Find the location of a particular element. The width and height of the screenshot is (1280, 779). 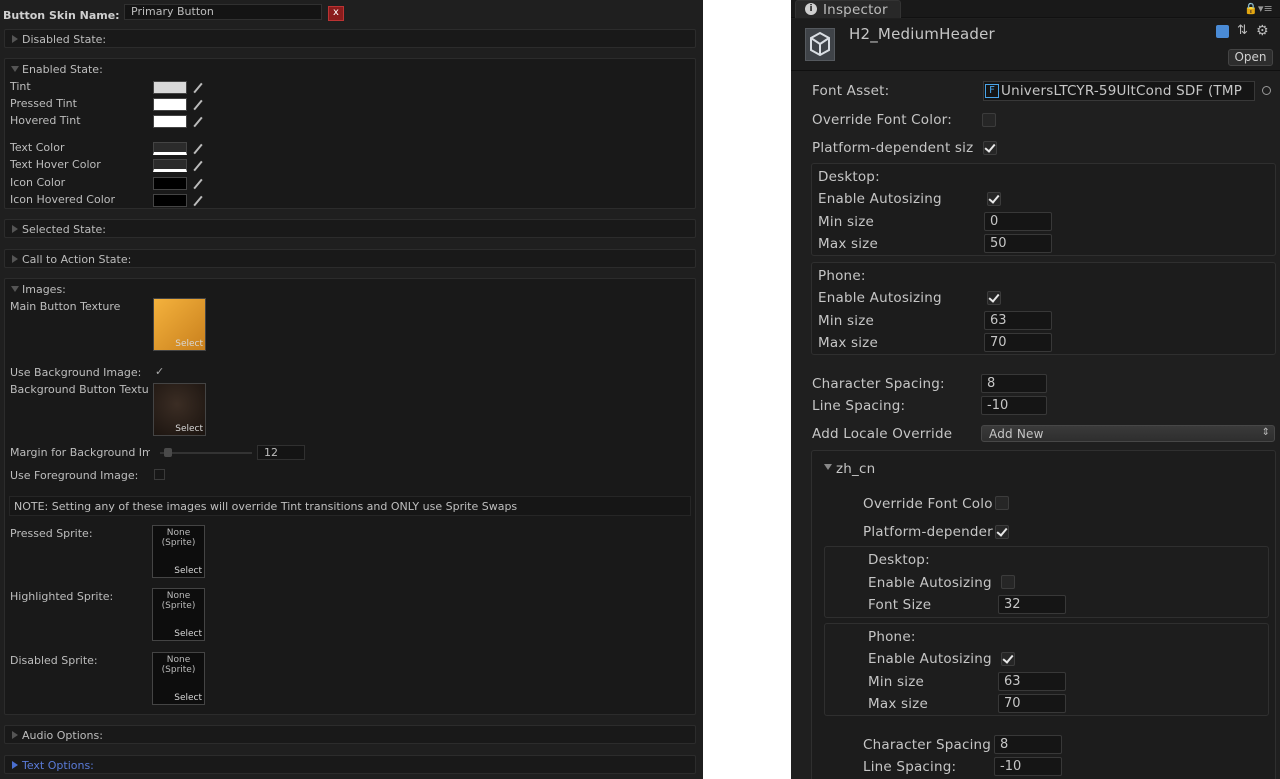

desktop-min-size-field: 0 is located at coordinates (1018, 221).